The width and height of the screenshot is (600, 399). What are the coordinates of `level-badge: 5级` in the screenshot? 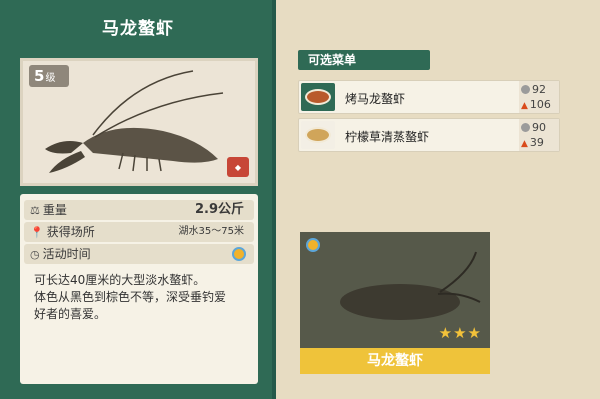 It's located at (49, 76).